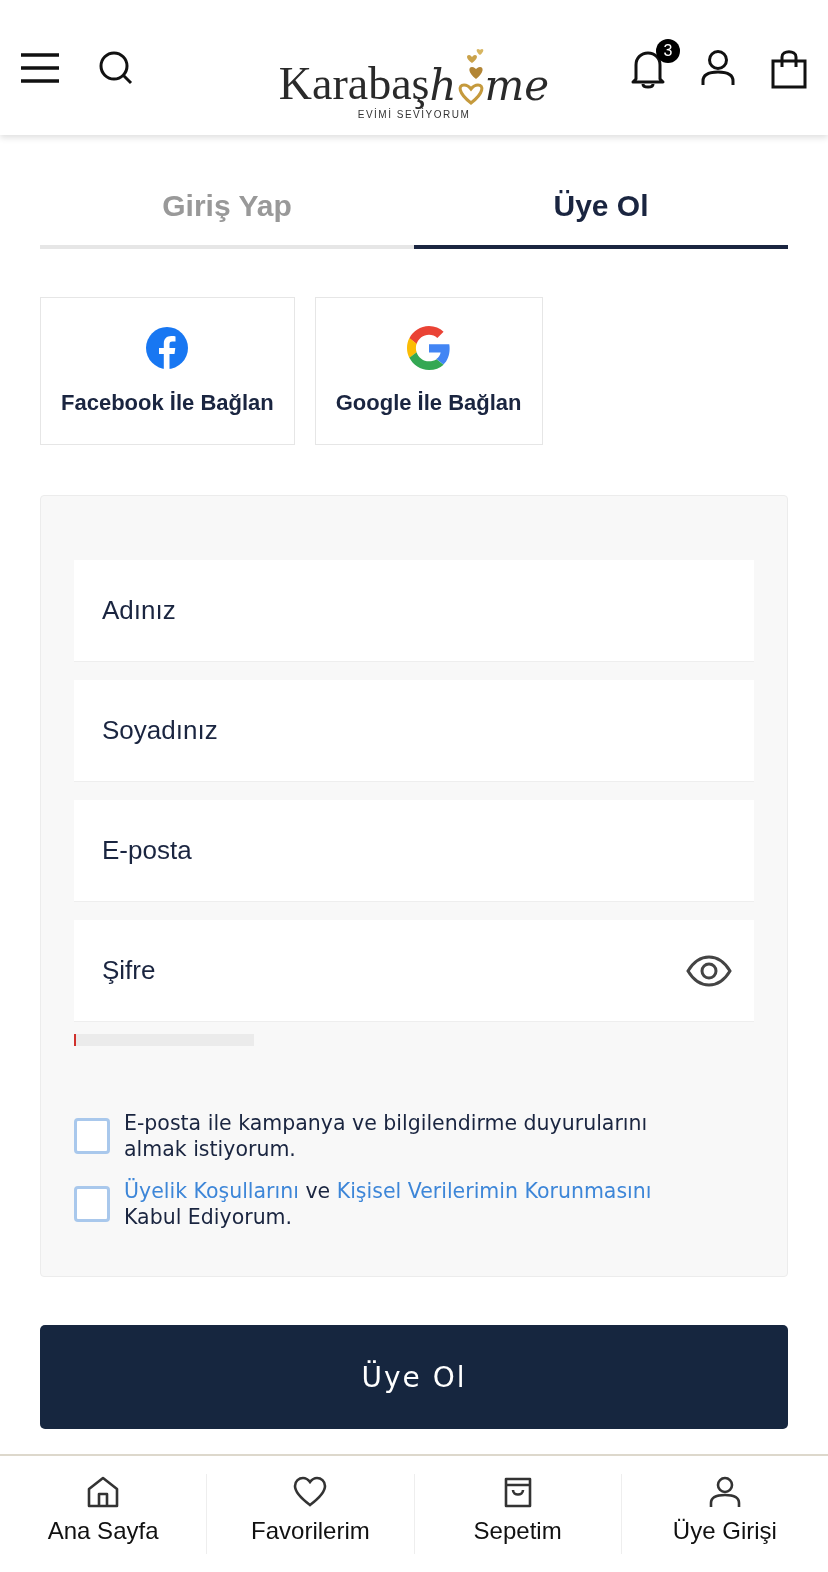 The width and height of the screenshot is (828, 1572). Describe the element at coordinates (724, 1514) in the screenshot. I see `nav-item: Üye Girişi` at that location.